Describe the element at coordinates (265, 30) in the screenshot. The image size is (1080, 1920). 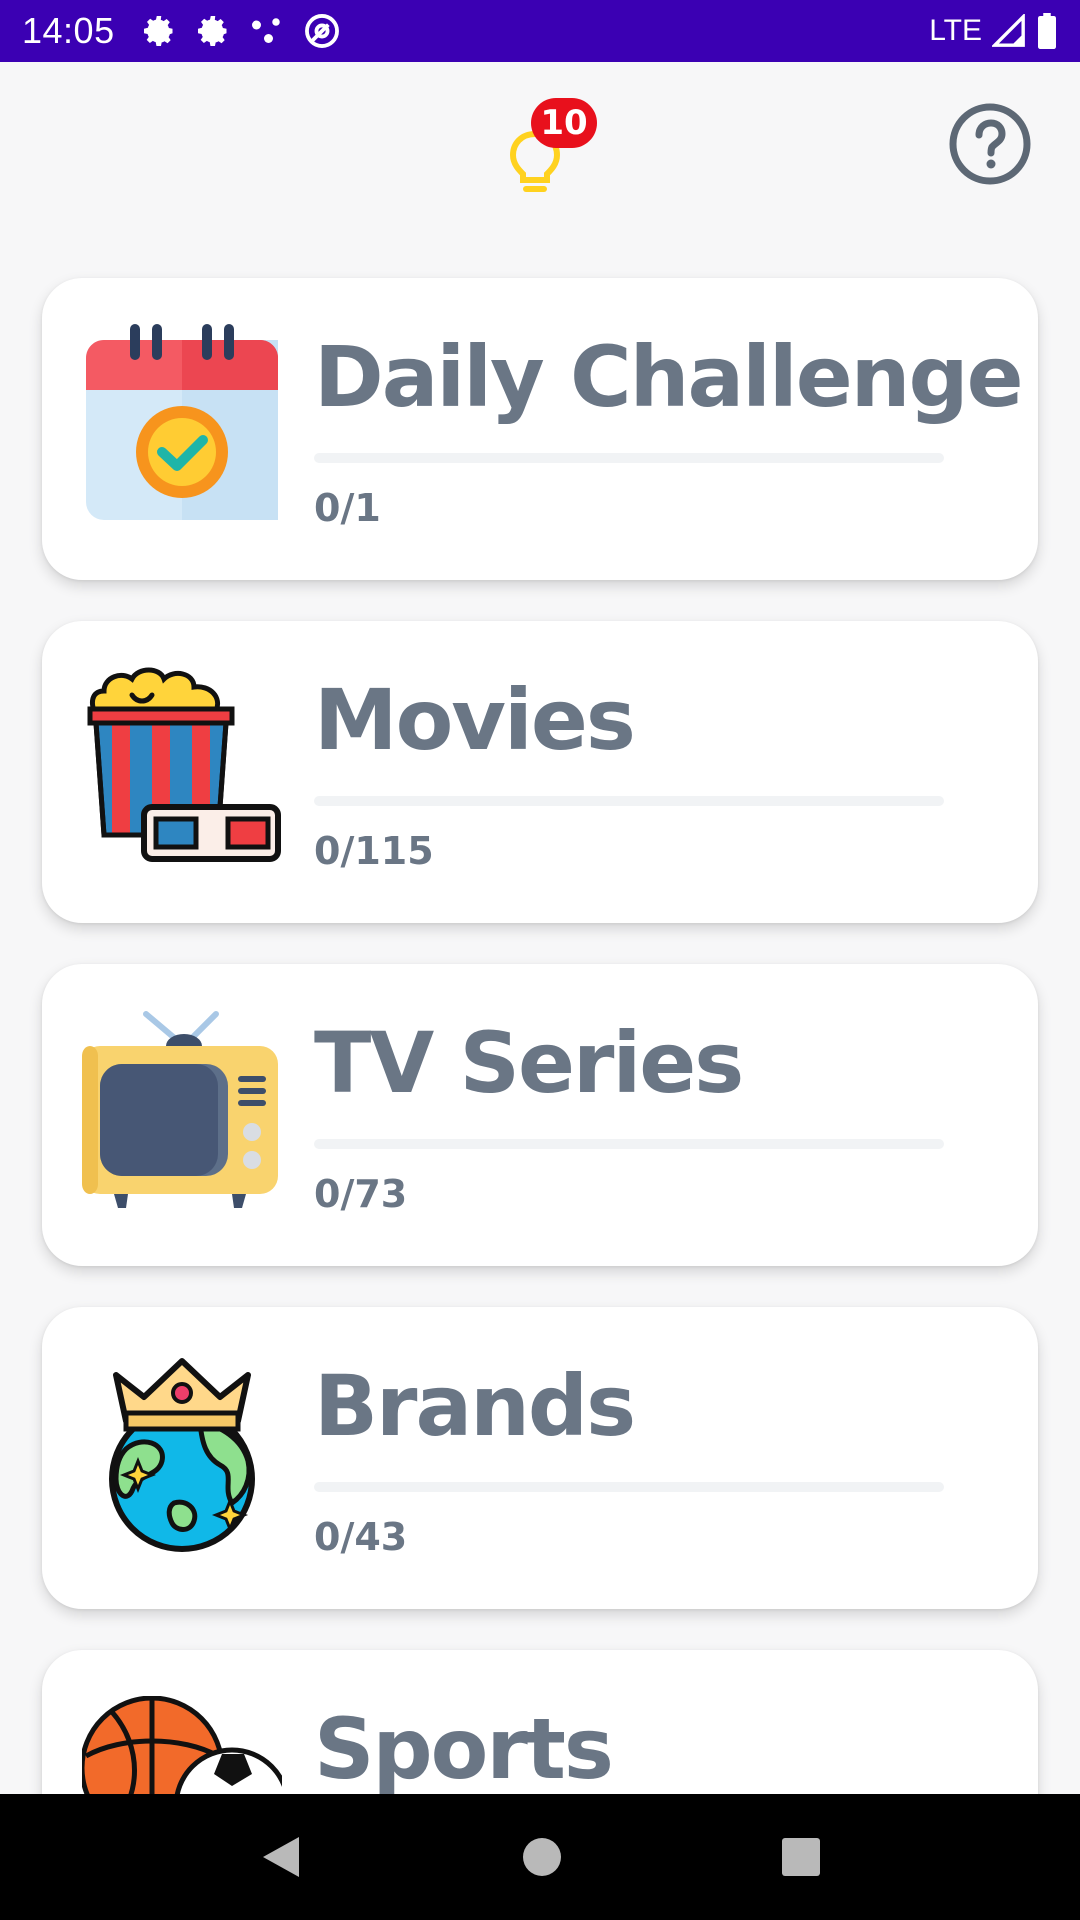
I see `dots-icon` at that location.